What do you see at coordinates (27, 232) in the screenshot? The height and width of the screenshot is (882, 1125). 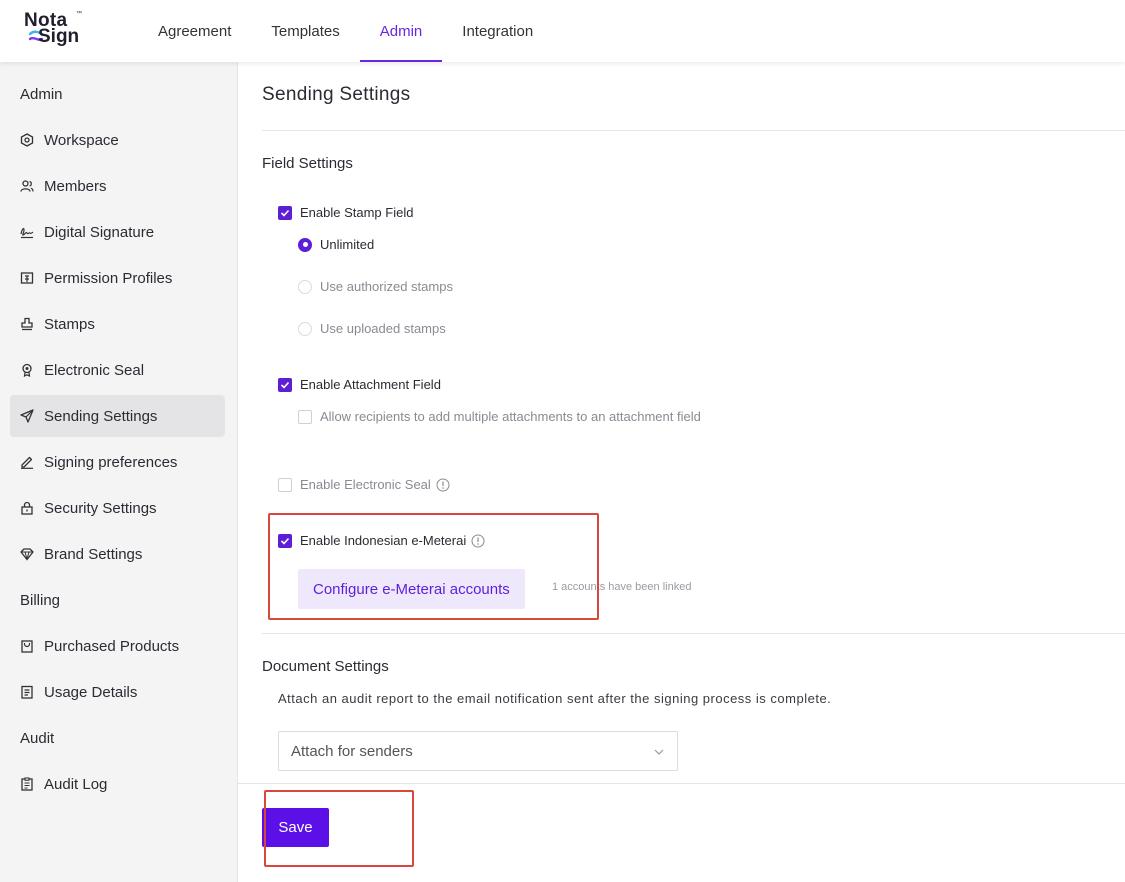 I see `signature-icon` at bounding box center [27, 232].